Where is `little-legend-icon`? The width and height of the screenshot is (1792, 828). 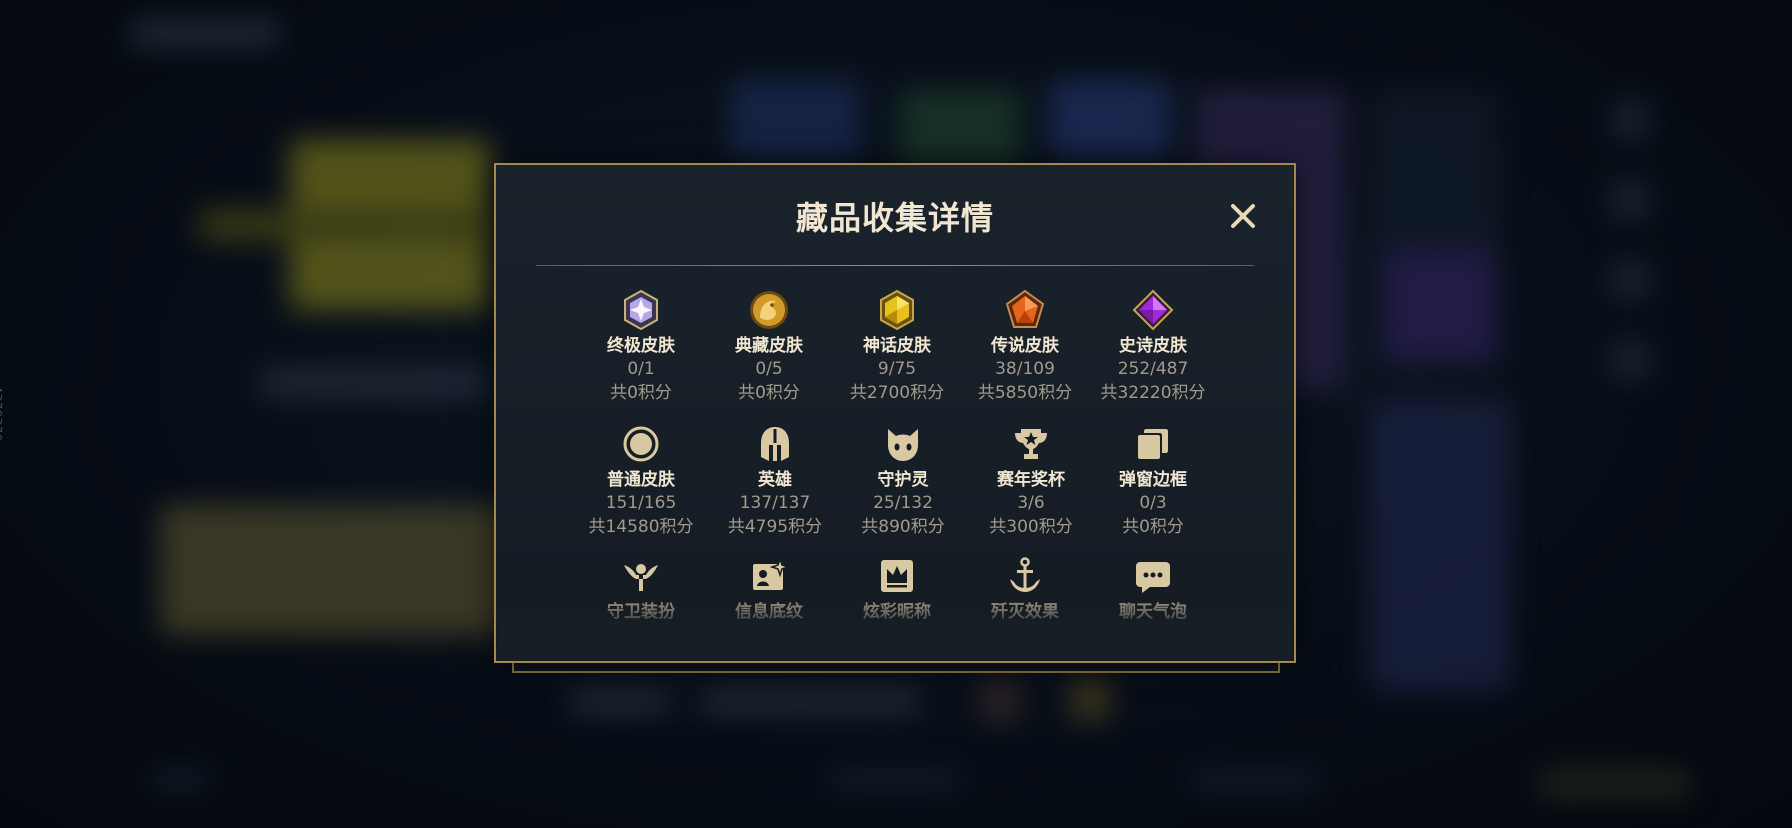 little-legend-icon is located at coordinates (903, 445).